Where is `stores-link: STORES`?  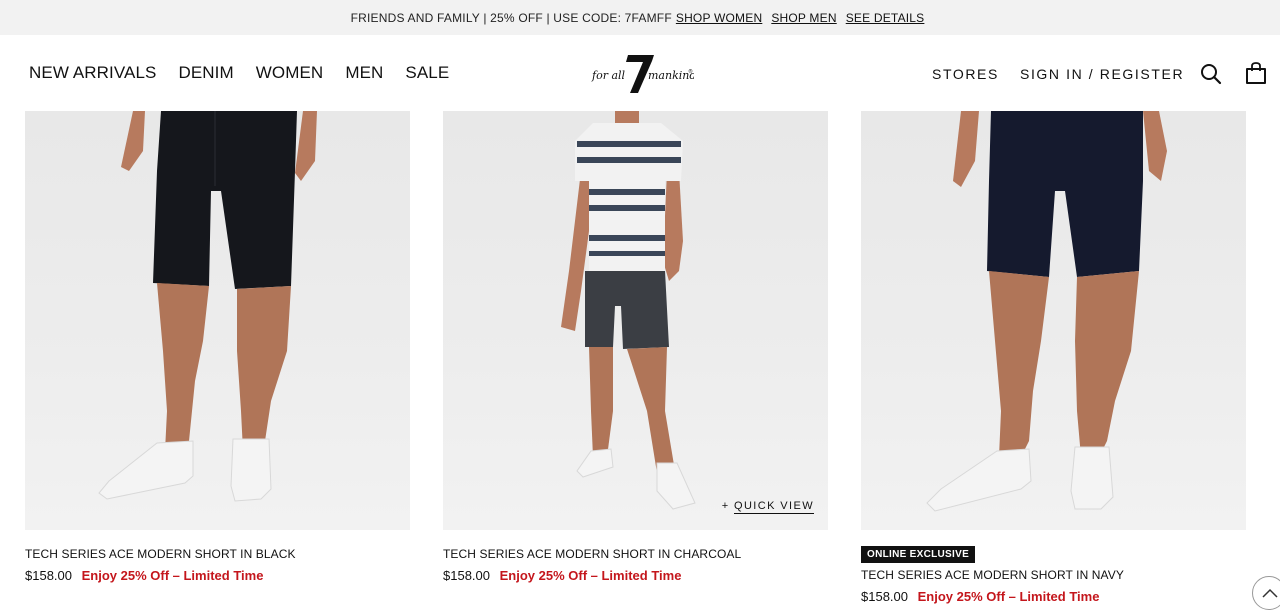
stores-link: STORES is located at coordinates (965, 74).